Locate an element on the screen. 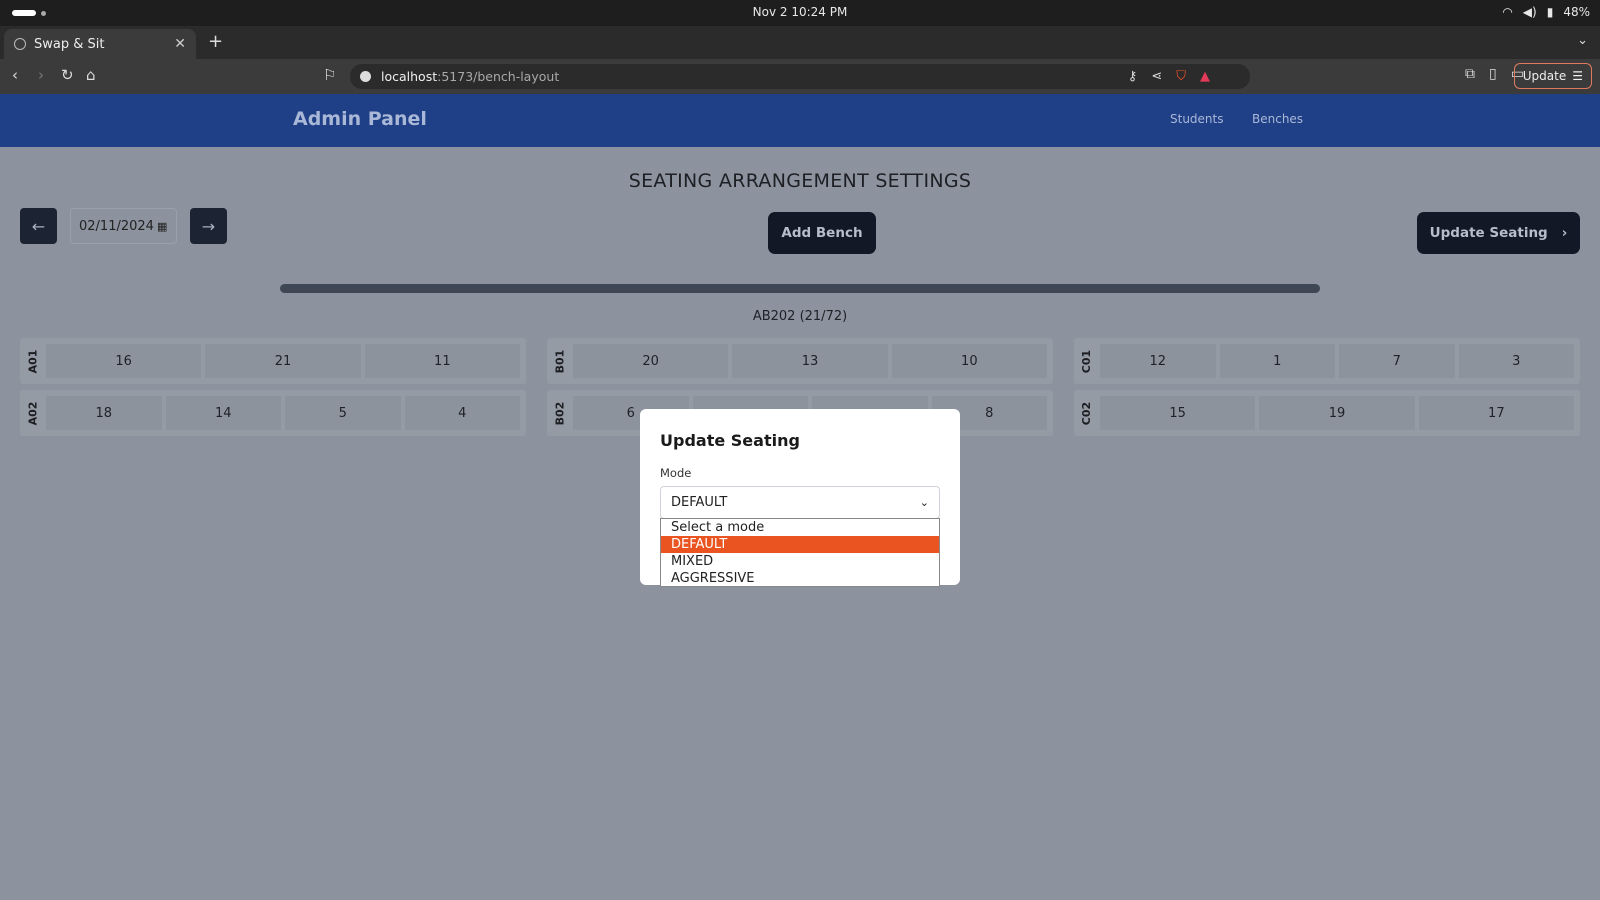  browser-tab-strip: Swap & Sit ✕ is located at coordinates (800, 42).